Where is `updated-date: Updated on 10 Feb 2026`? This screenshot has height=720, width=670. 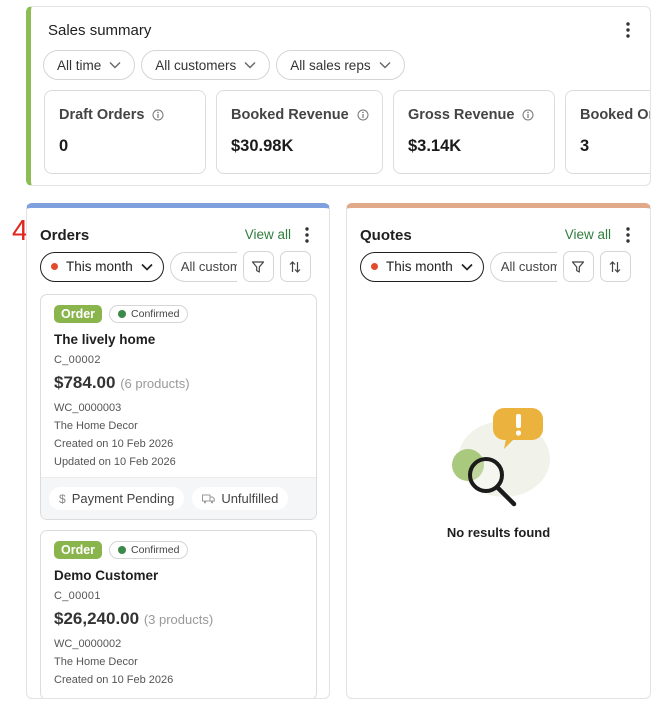
updated-date: Updated on 10 Feb 2026 is located at coordinates (115, 462).